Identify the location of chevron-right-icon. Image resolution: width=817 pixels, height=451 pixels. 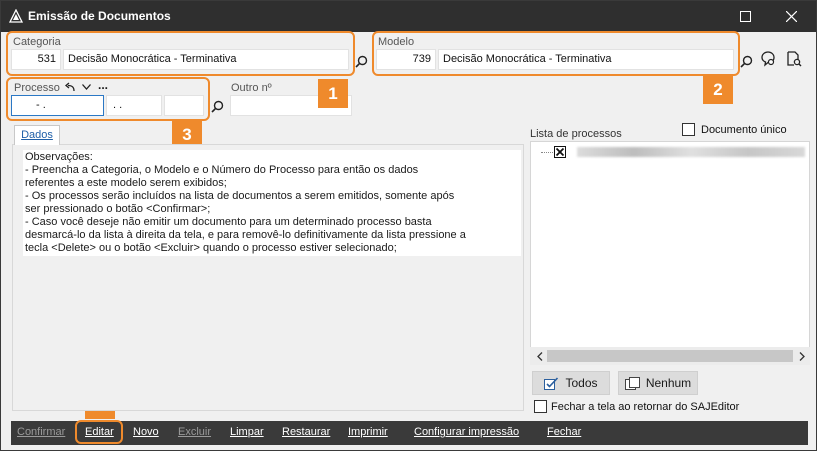
(802, 356).